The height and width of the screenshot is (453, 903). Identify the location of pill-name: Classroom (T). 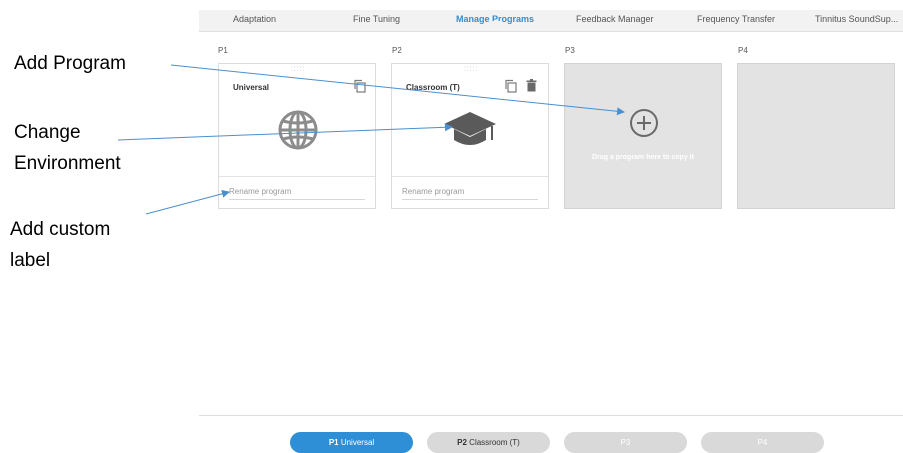
(494, 442).